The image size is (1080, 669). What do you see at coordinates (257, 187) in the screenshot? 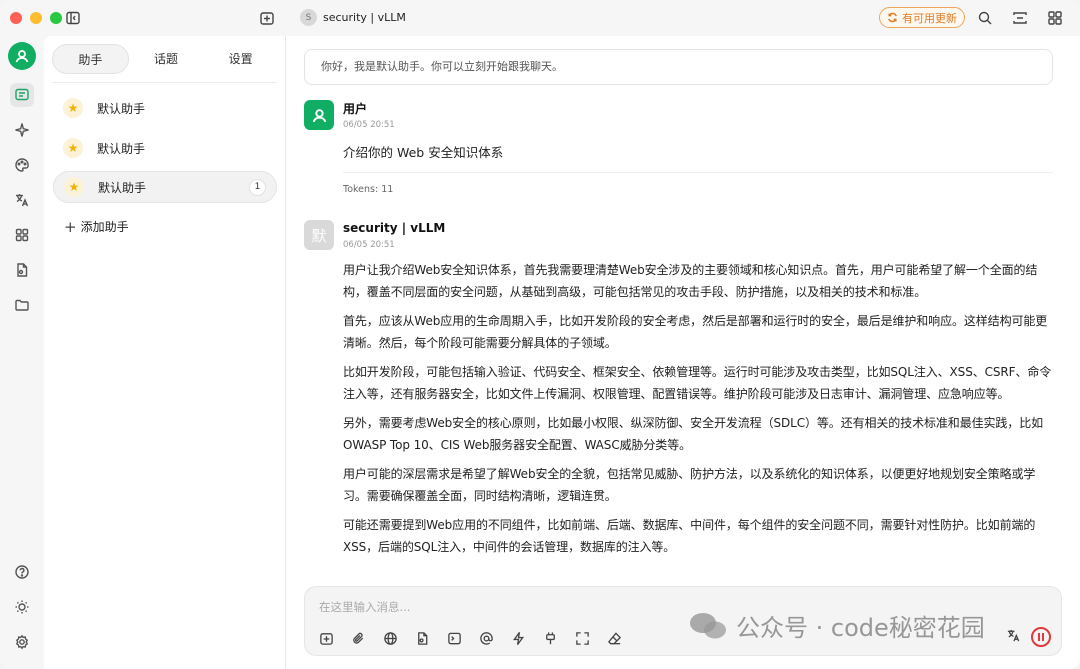
I see `topic-count-badge: 1` at bounding box center [257, 187].